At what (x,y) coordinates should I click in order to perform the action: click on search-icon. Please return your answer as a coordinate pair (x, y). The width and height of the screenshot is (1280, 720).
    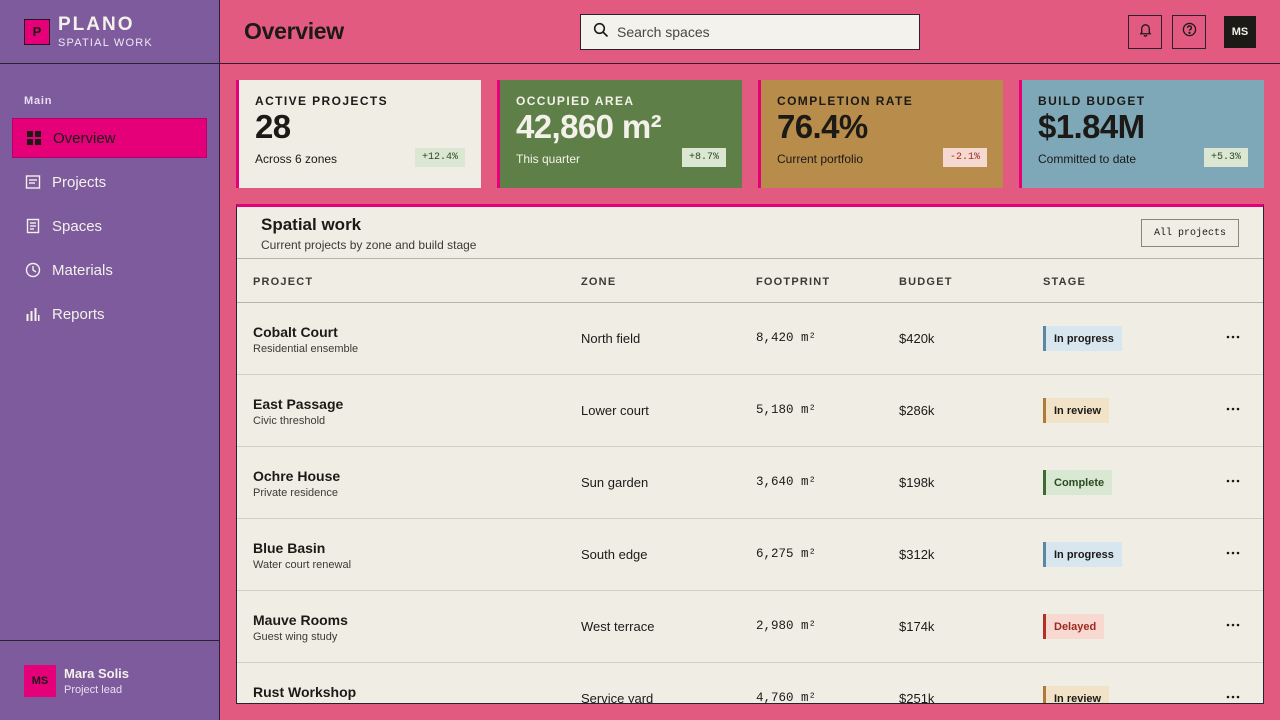
    Looking at the image, I should click on (601, 32).